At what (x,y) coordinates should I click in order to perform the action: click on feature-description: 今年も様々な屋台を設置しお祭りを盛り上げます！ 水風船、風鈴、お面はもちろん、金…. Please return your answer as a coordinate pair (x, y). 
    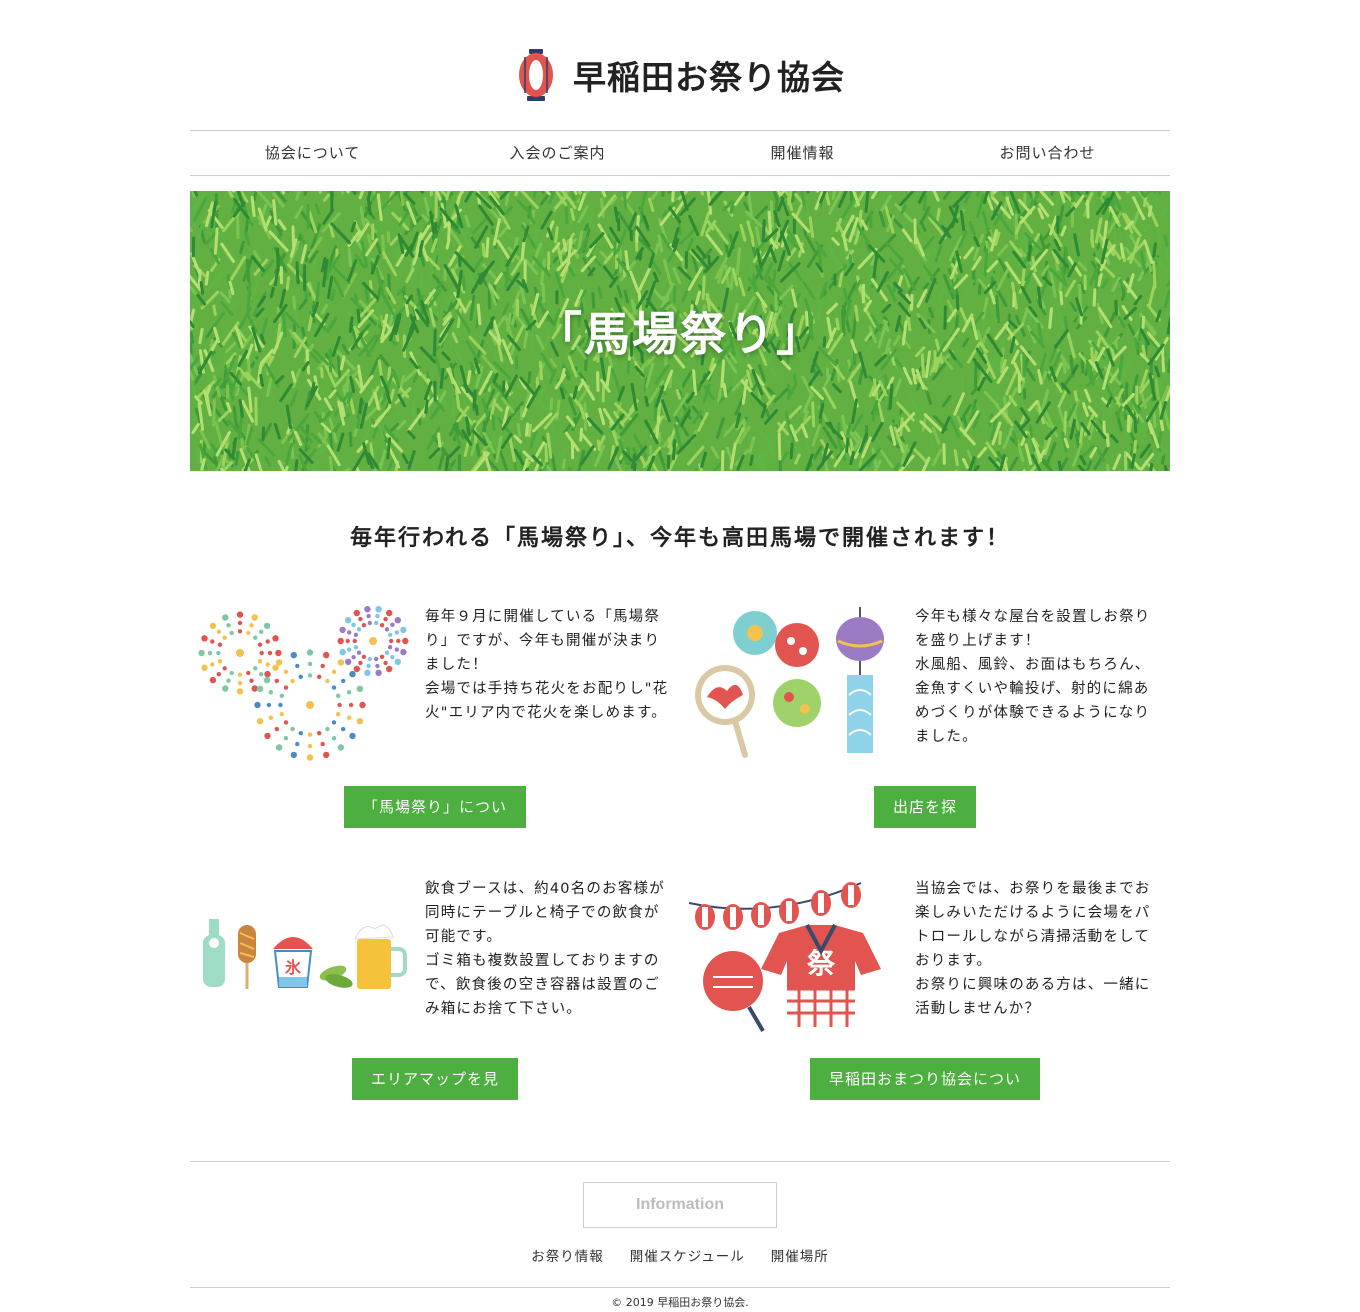
    Looking at the image, I should click on (1040, 677).